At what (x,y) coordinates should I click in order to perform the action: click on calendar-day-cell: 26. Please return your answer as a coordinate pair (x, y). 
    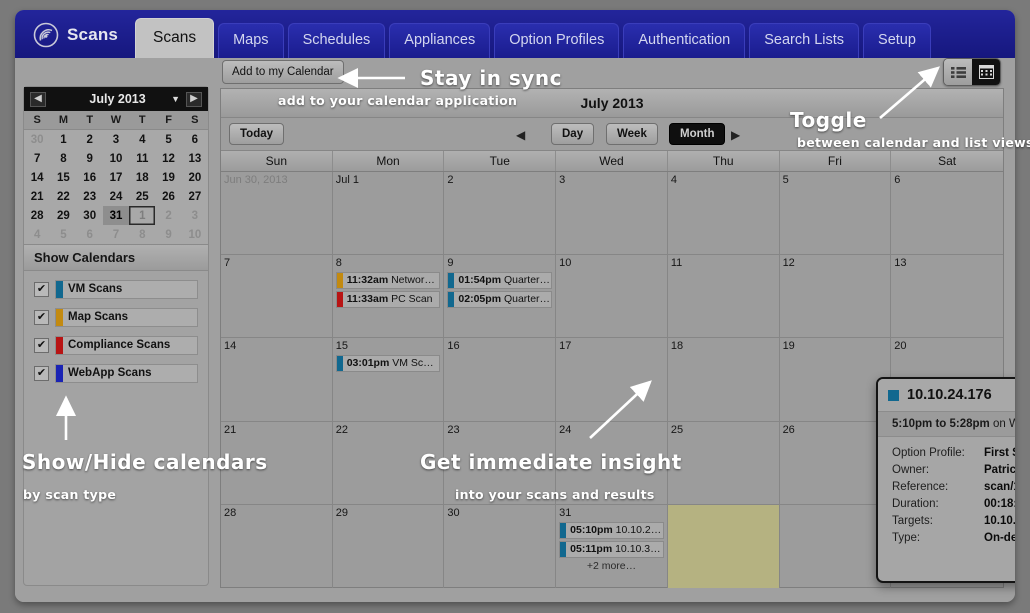
    Looking at the image, I should click on (836, 462).